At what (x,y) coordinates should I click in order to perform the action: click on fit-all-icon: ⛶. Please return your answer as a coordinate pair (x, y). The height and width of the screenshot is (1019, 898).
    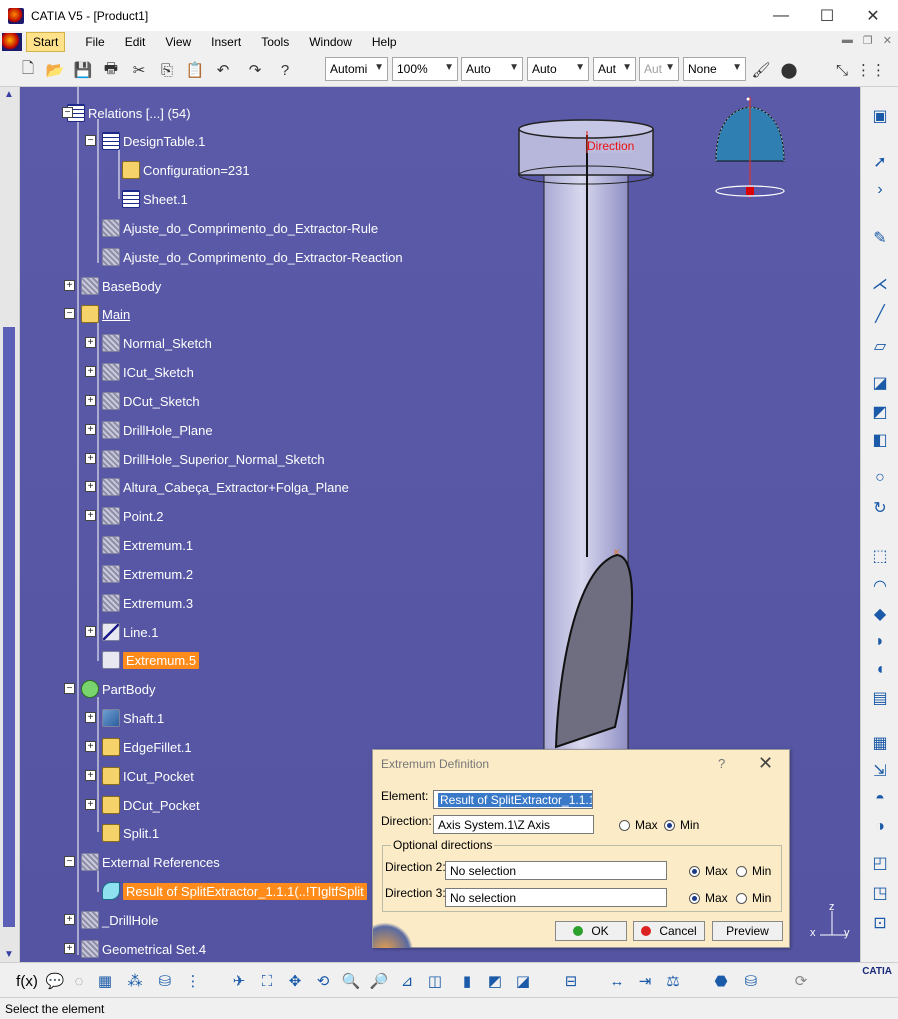
    Looking at the image, I should click on (267, 981).